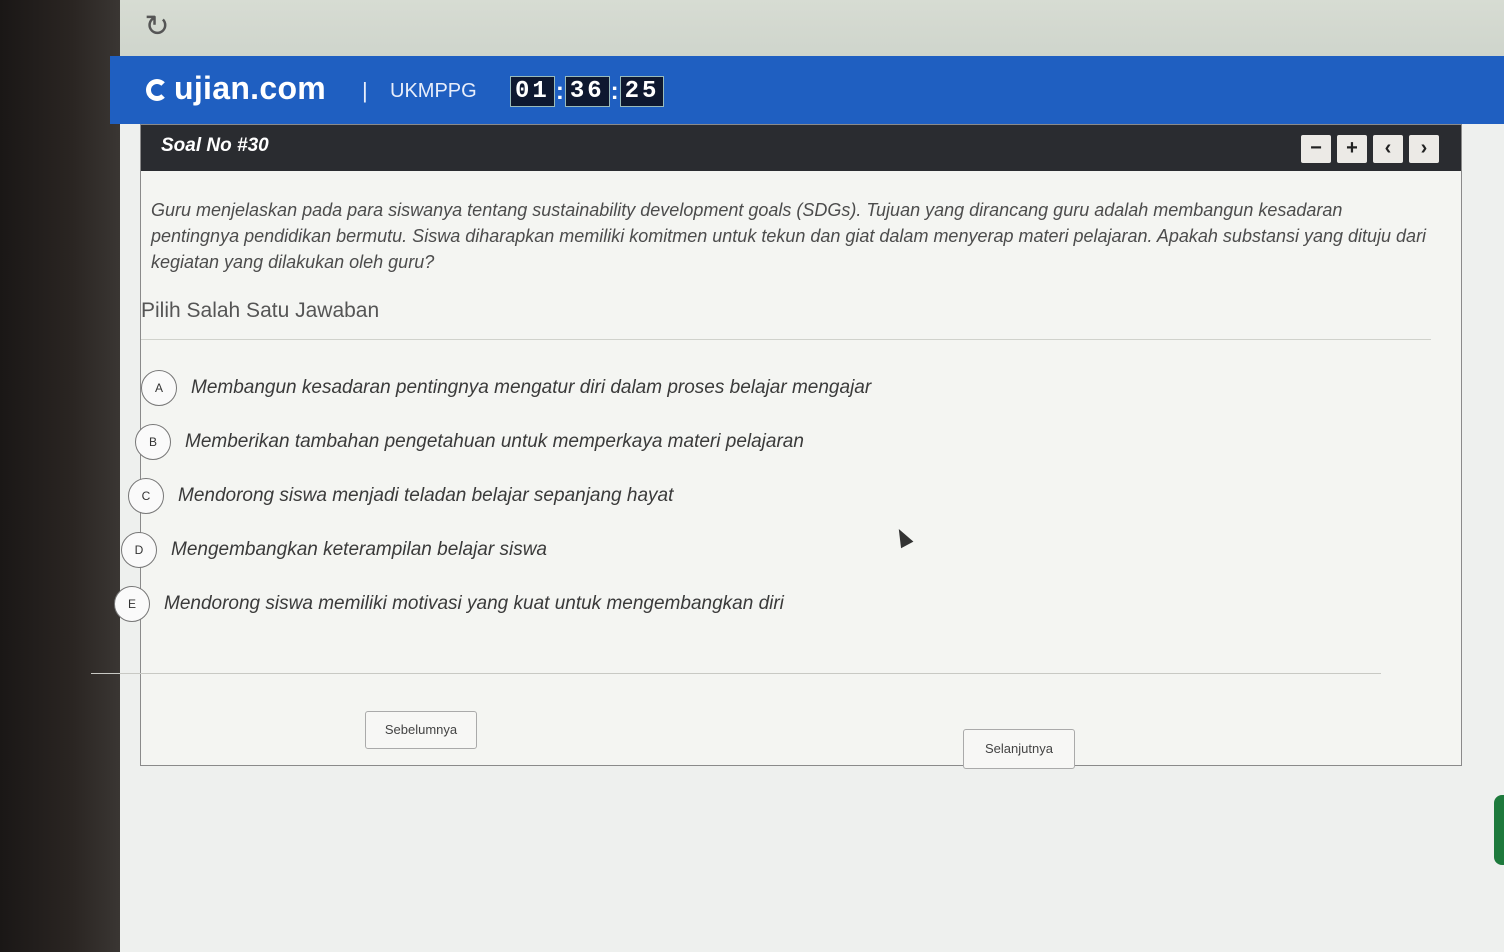  What do you see at coordinates (157, 27) in the screenshot?
I see `reload-icon: ↻` at bounding box center [157, 27].